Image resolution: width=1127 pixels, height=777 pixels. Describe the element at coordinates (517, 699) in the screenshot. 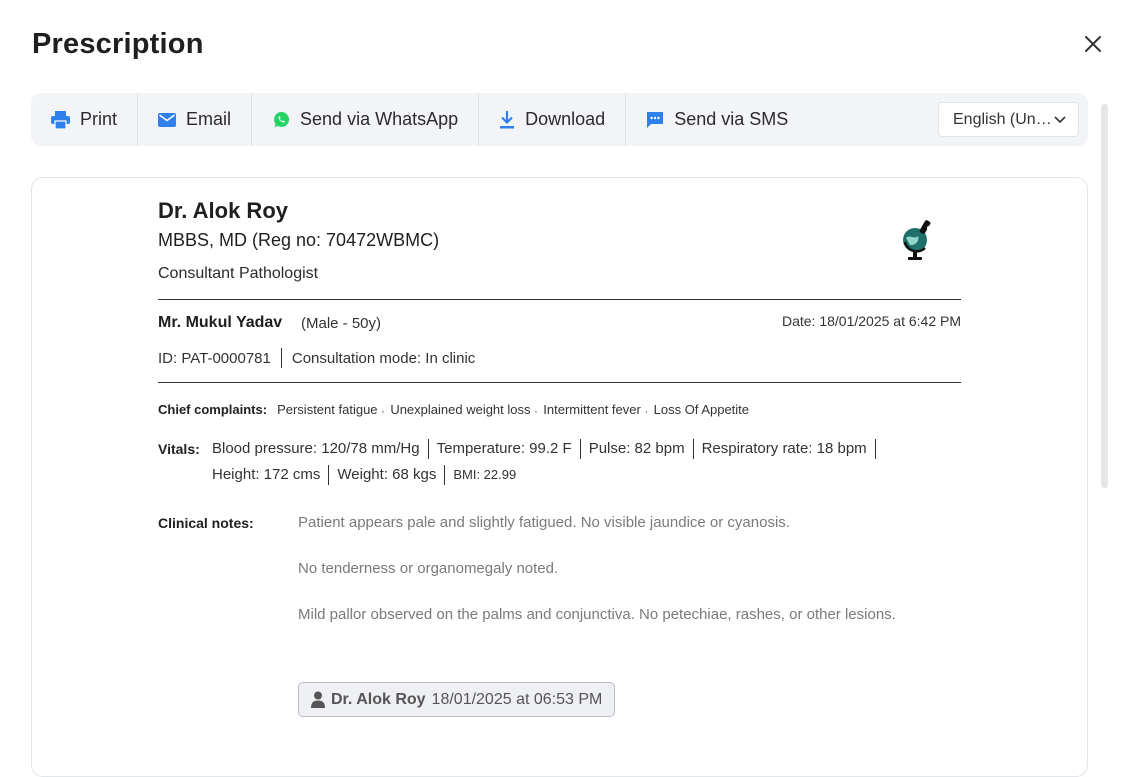

I see `author-timestamp: 18/01/2025 at 06:53 PM` at that location.